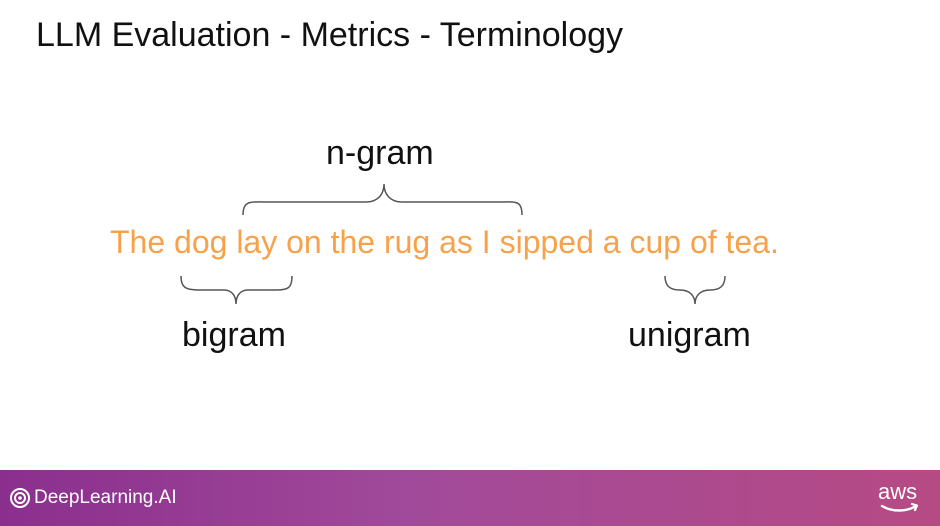 The height and width of the screenshot is (526, 940). Describe the element at coordinates (20, 498) in the screenshot. I see `deeplearning-ai-logo-icon` at that location.